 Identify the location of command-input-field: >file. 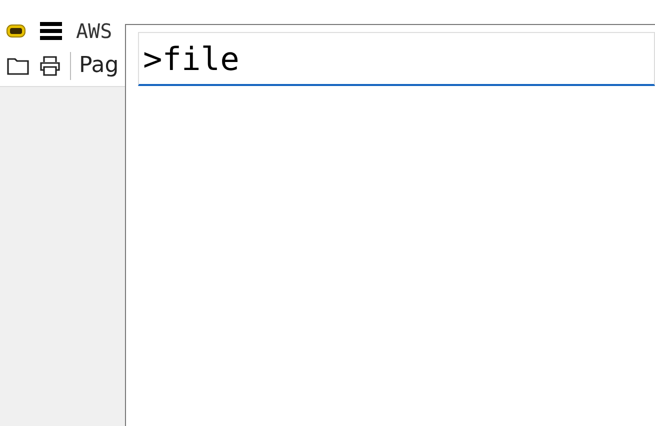
(396, 59).